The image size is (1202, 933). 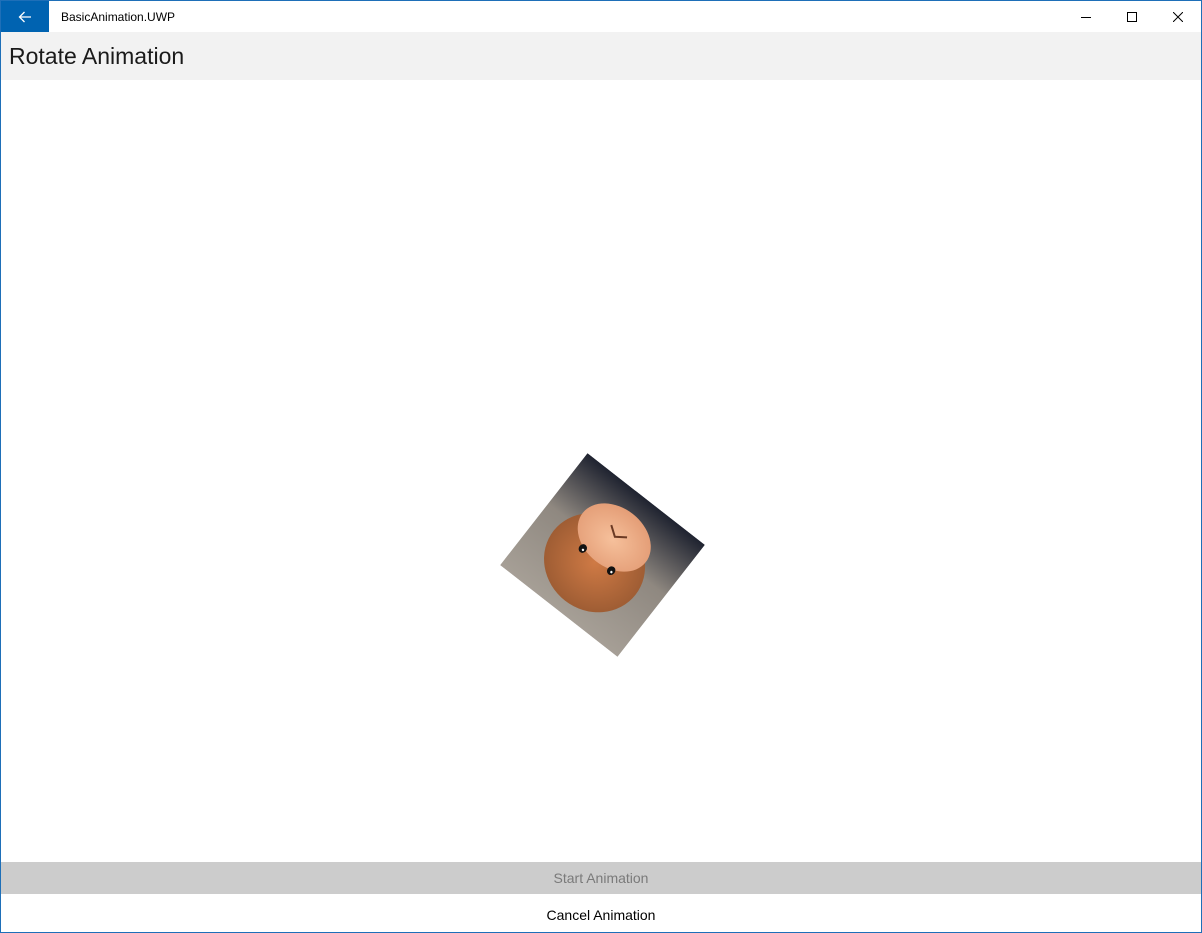 I want to click on back-arrow-icon, so click(x=24, y=16).